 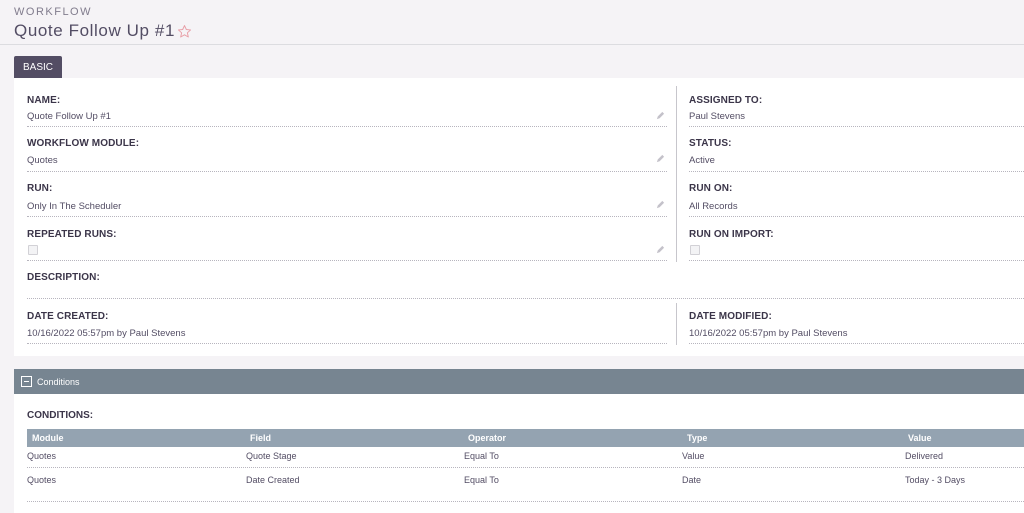 I want to click on run-on-import-label: RUN ON IMPORT:, so click(x=731, y=234).